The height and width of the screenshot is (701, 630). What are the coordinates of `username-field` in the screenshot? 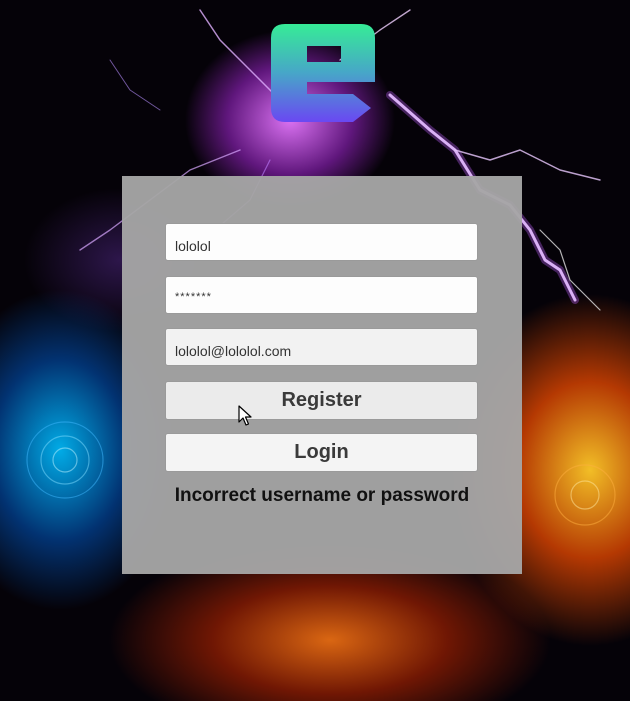 It's located at (321, 242).